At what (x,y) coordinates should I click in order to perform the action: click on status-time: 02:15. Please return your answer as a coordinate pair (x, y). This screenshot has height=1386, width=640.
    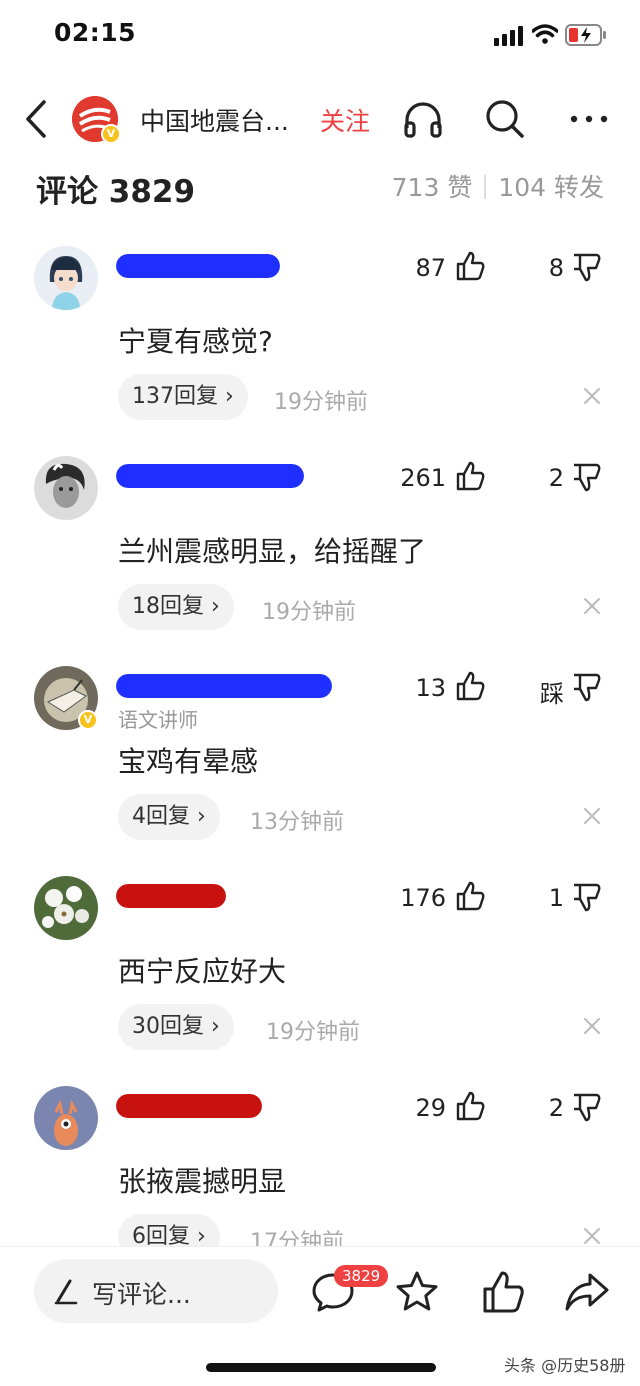
    Looking at the image, I should click on (95, 32).